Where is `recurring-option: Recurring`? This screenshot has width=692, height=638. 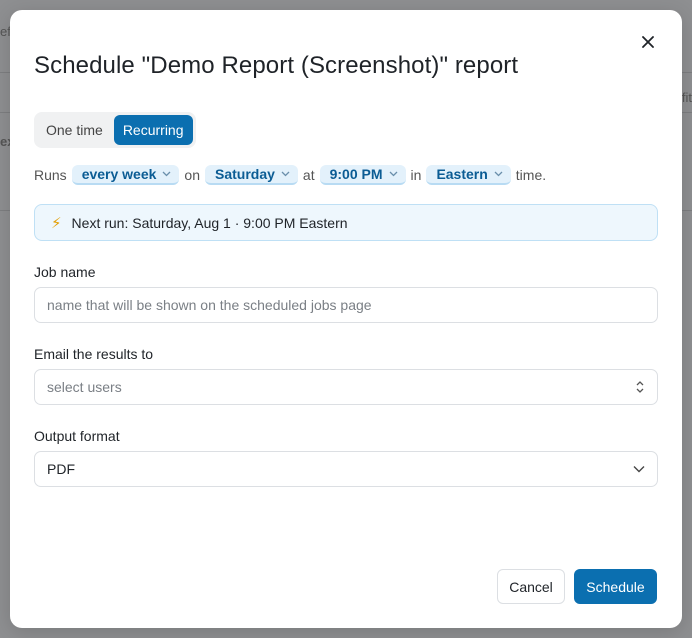 recurring-option: Recurring is located at coordinates (153, 130).